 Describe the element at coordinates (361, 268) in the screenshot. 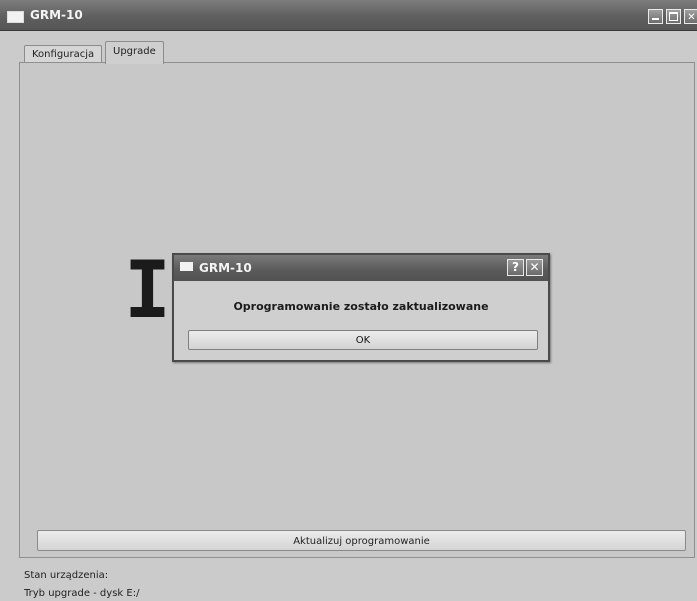

I see `dialog-title-bar: GRM-10 ? ✕` at that location.